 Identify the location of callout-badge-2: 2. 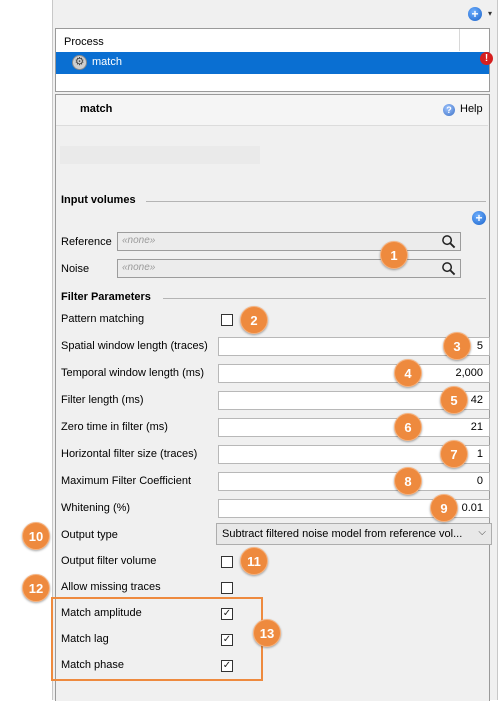
(254, 320).